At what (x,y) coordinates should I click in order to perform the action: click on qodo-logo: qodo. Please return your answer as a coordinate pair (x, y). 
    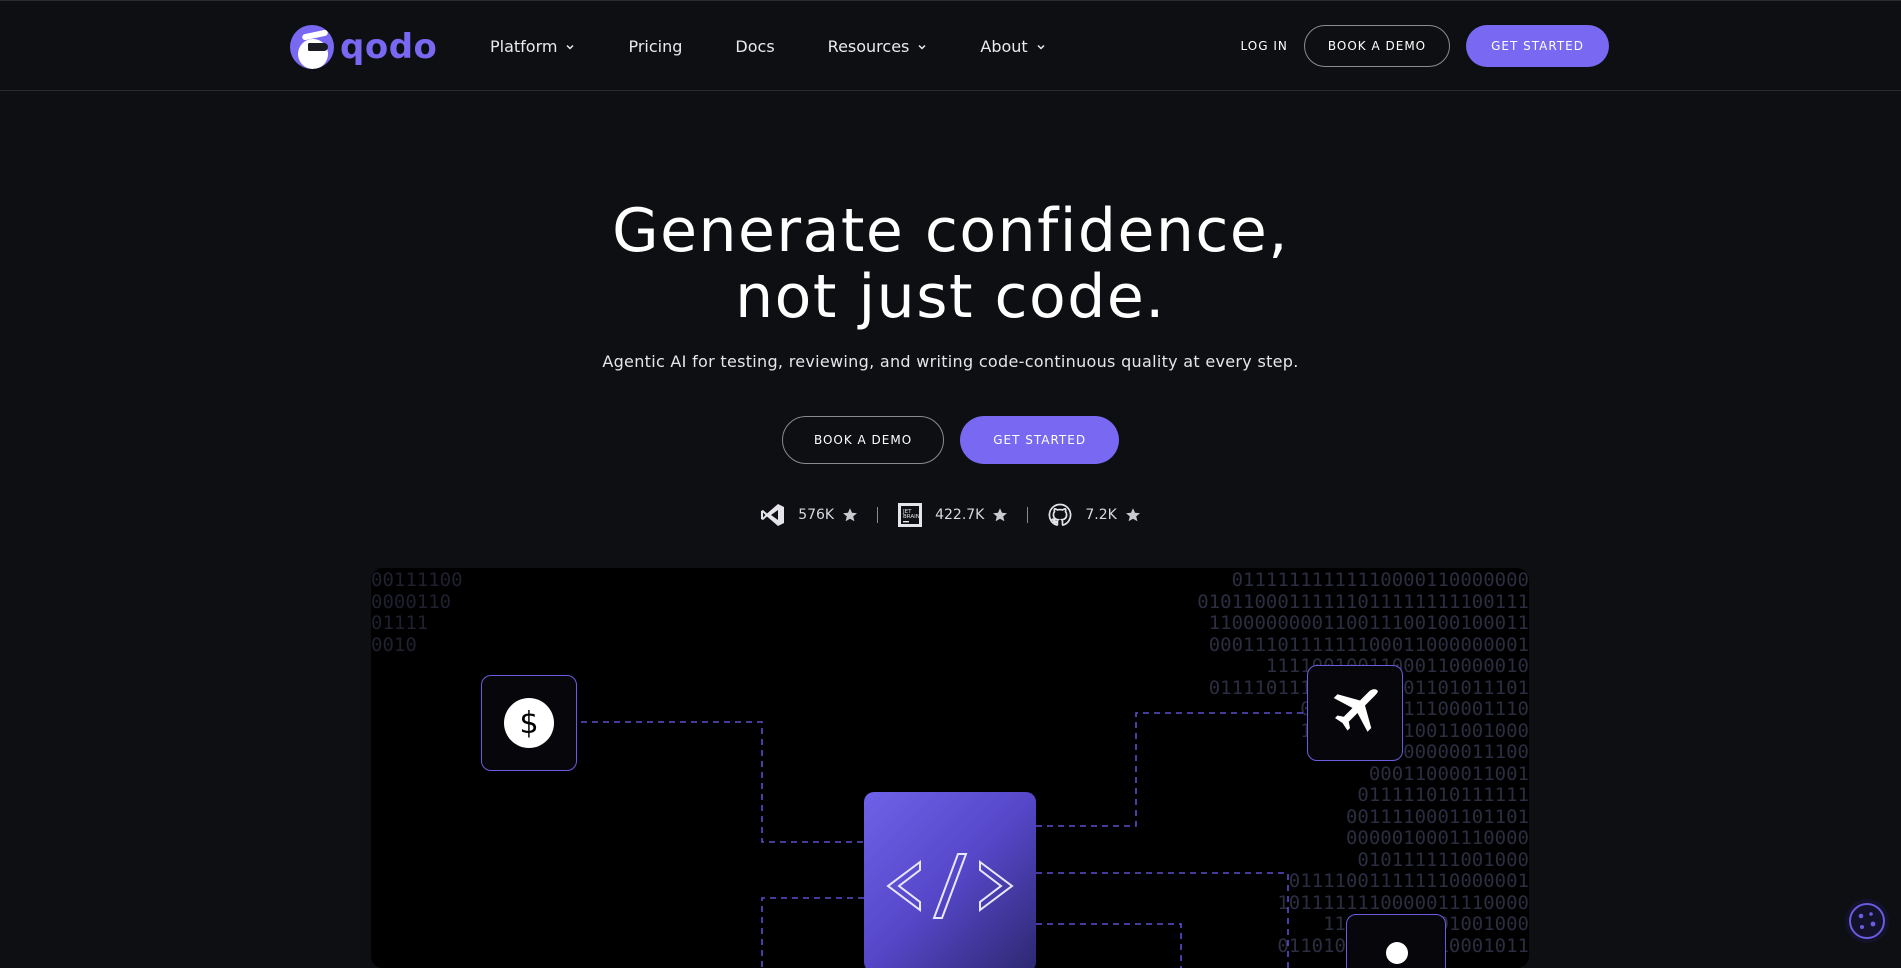
    Looking at the image, I should click on (363, 47).